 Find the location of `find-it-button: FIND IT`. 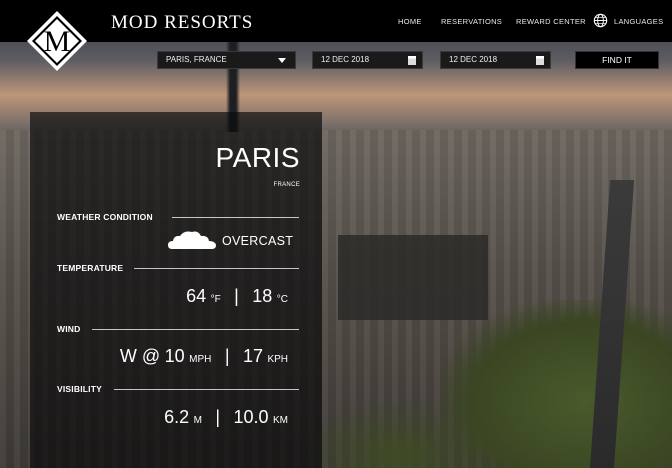

find-it-button: FIND IT is located at coordinates (617, 60).